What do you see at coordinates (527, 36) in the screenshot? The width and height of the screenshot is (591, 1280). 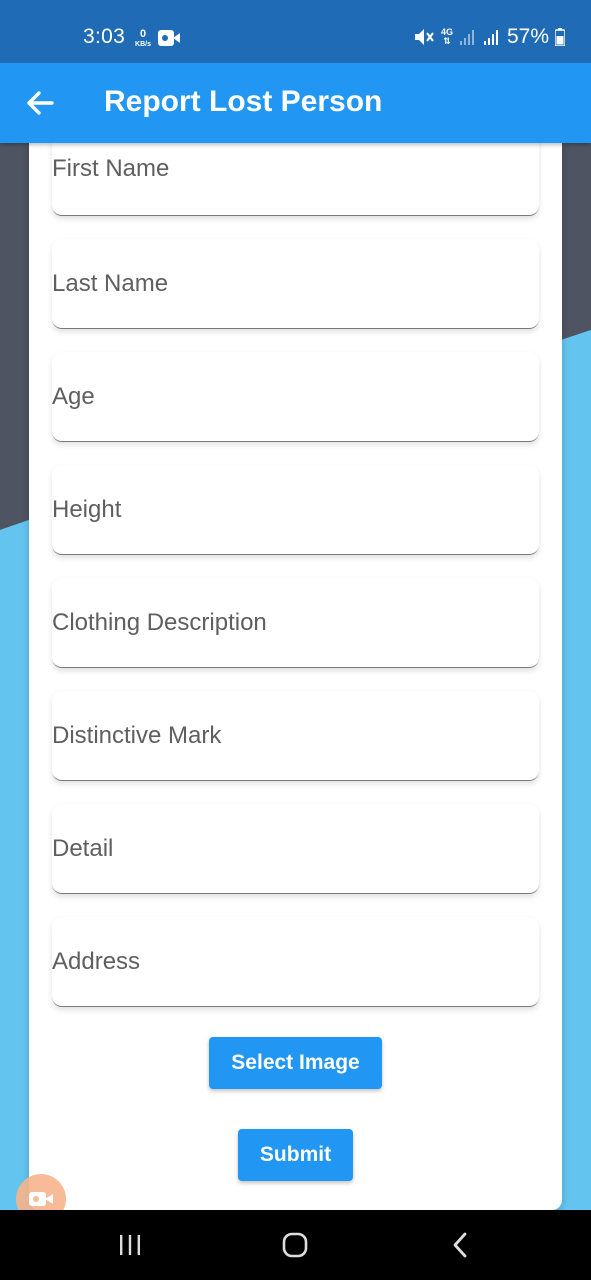 I see `battery-percent: 57%` at bounding box center [527, 36].